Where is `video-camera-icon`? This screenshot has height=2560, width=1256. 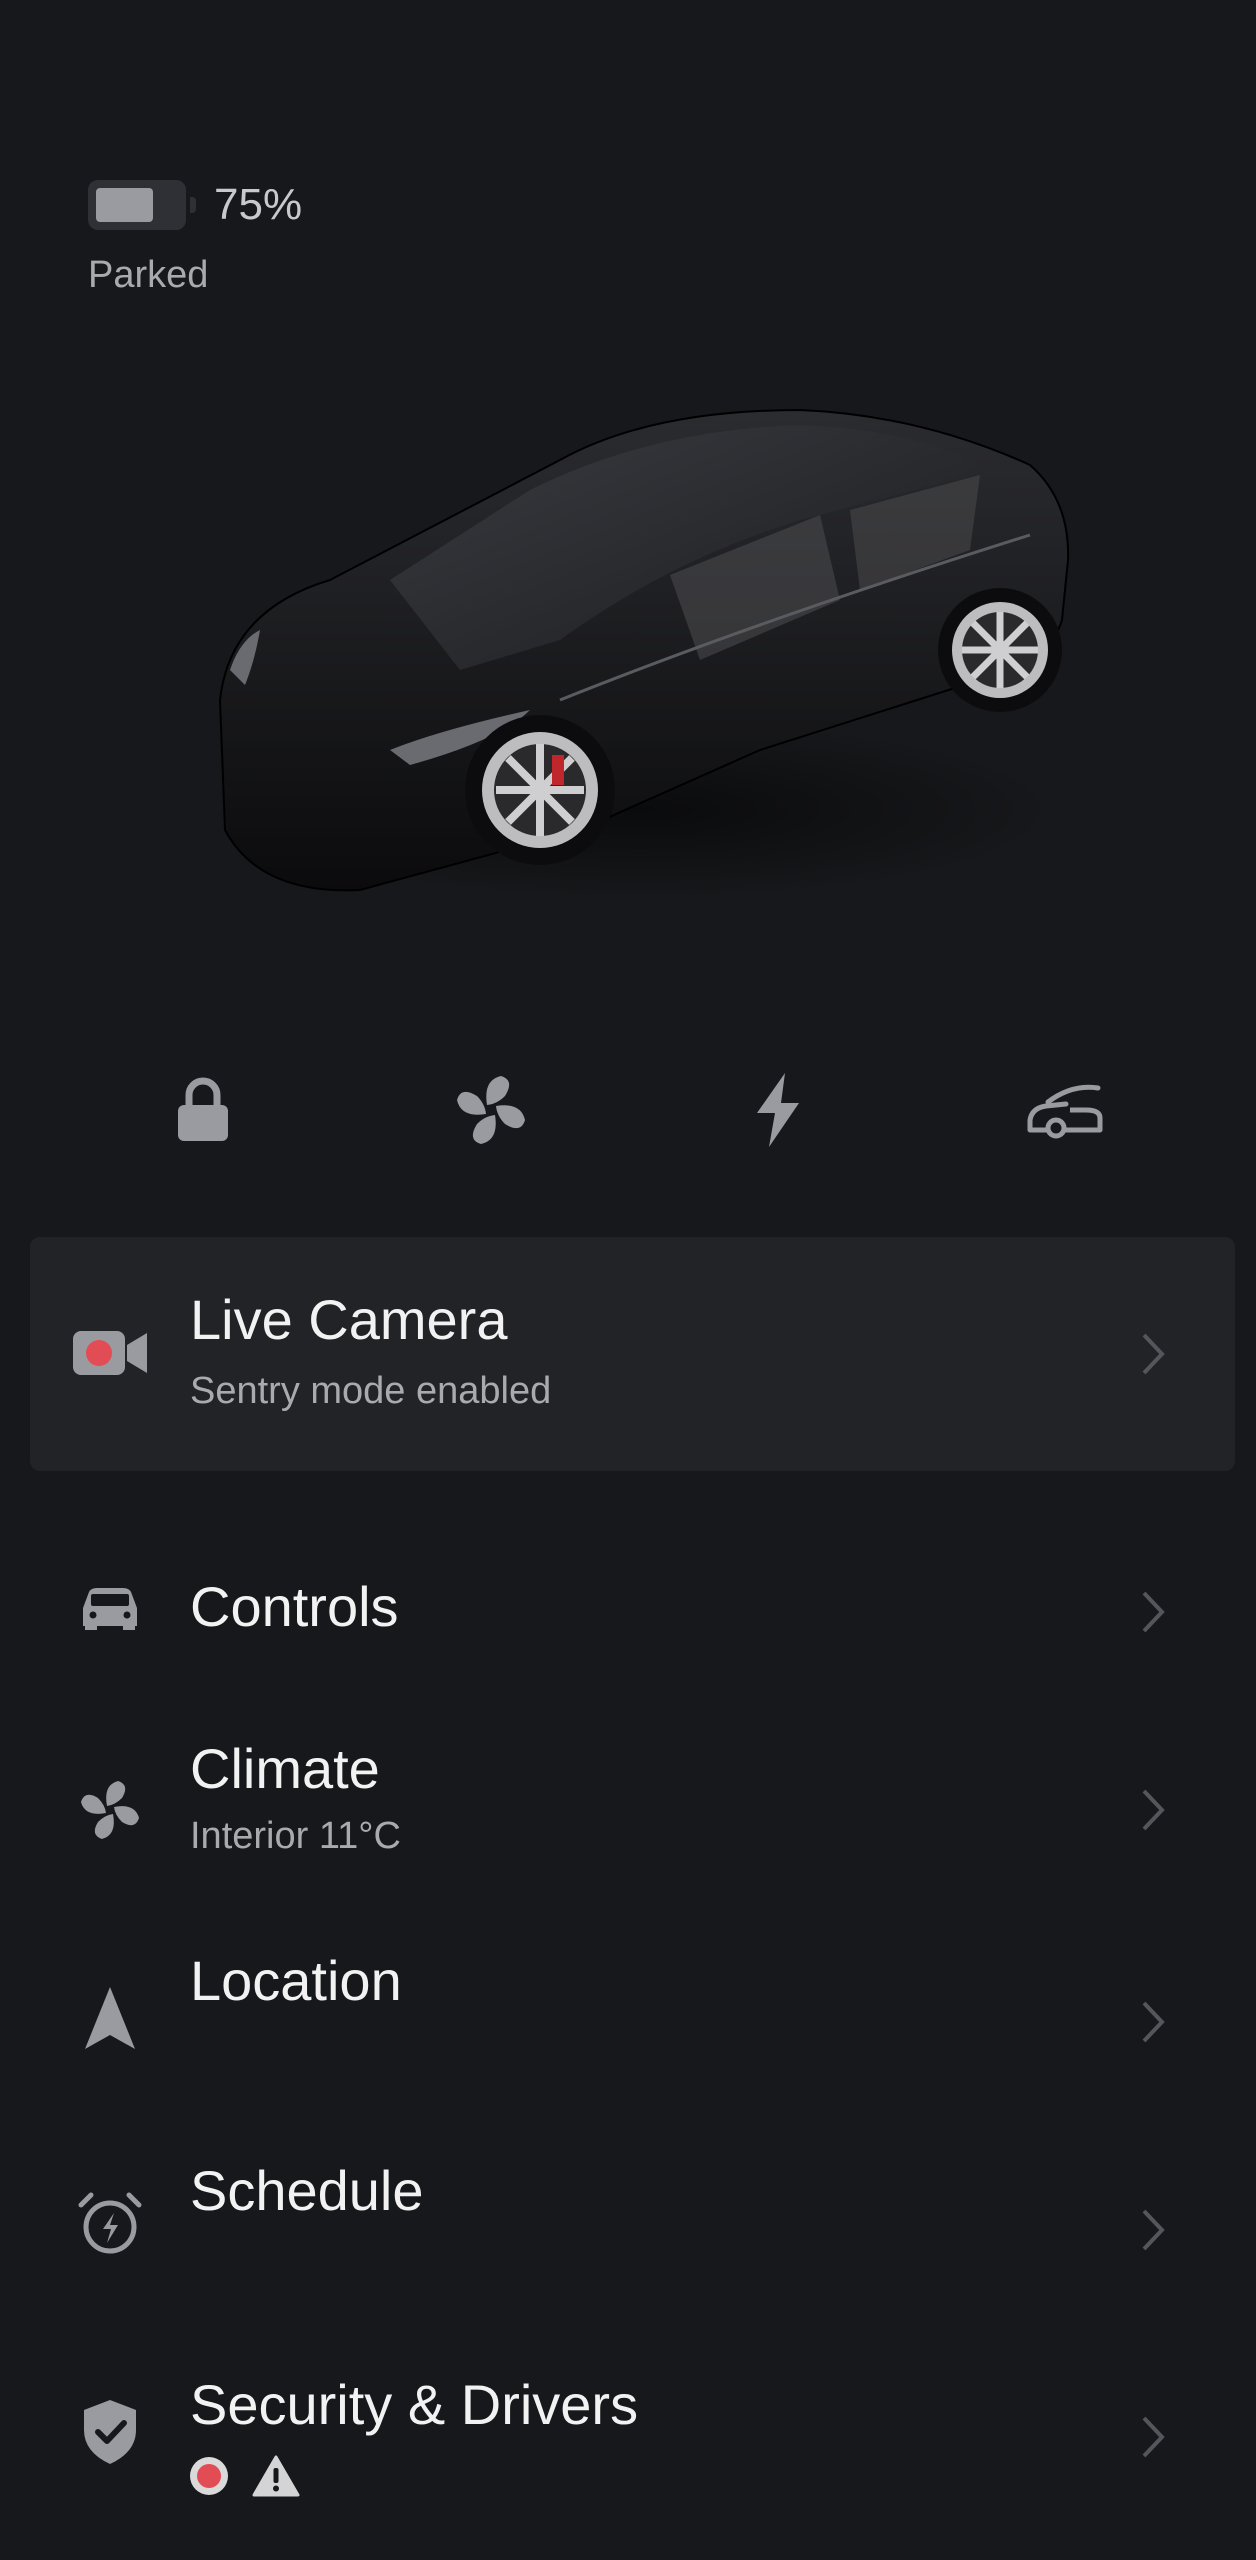
video-camera-icon is located at coordinates (110, 1353).